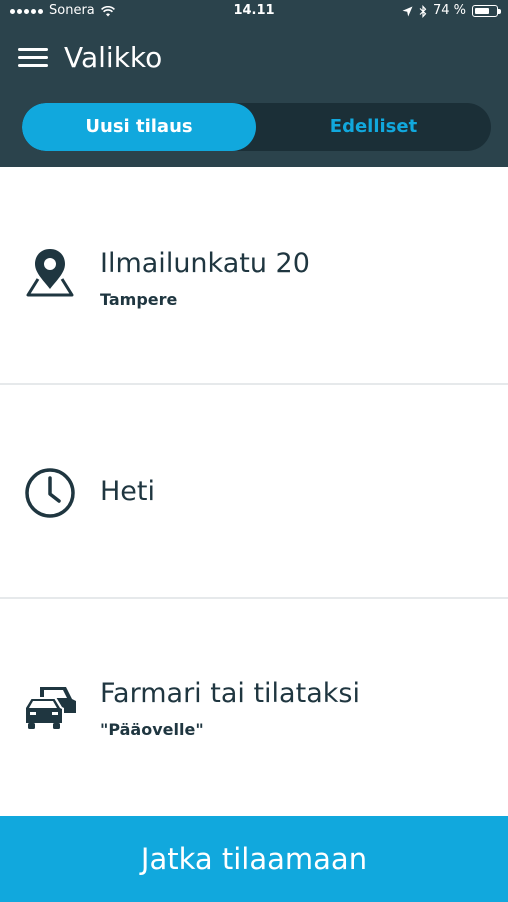  Describe the element at coordinates (230, 693) in the screenshot. I see `vehicle-title: Farmari tai tilataksi` at that location.